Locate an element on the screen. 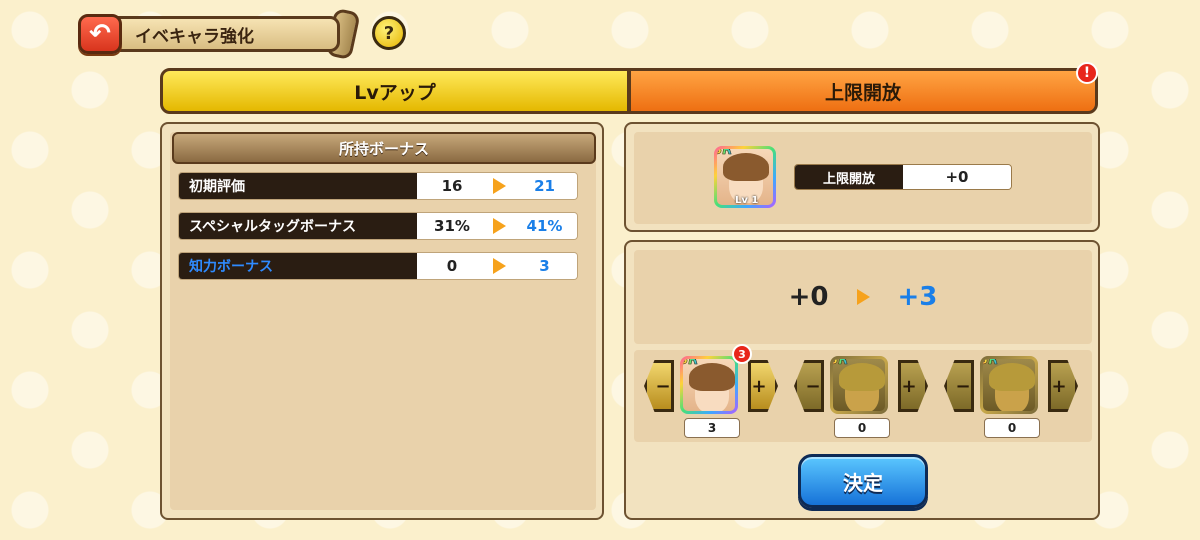 The height and width of the screenshot is (540, 1200). help-button: ? is located at coordinates (389, 33).